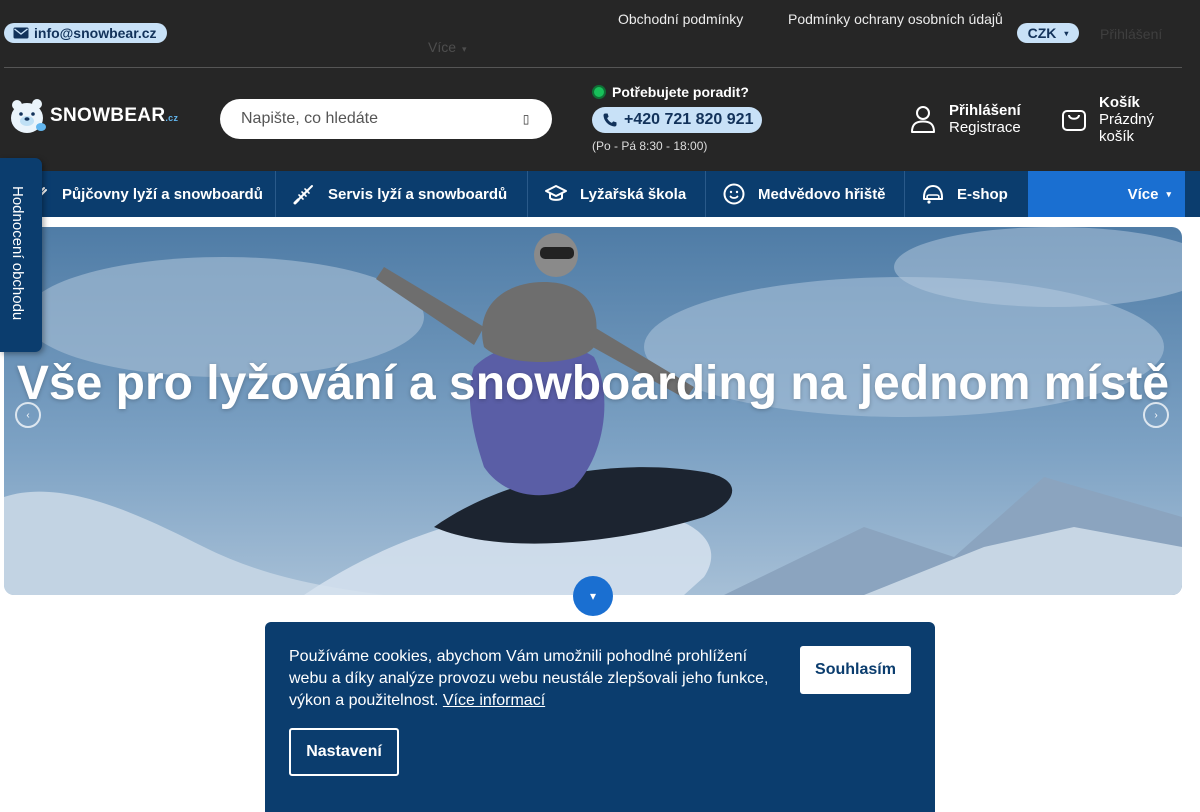 Image resolution: width=1200 pixels, height=812 pixels. What do you see at coordinates (28, 116) in the screenshot?
I see `bear-logo-icon` at bounding box center [28, 116].